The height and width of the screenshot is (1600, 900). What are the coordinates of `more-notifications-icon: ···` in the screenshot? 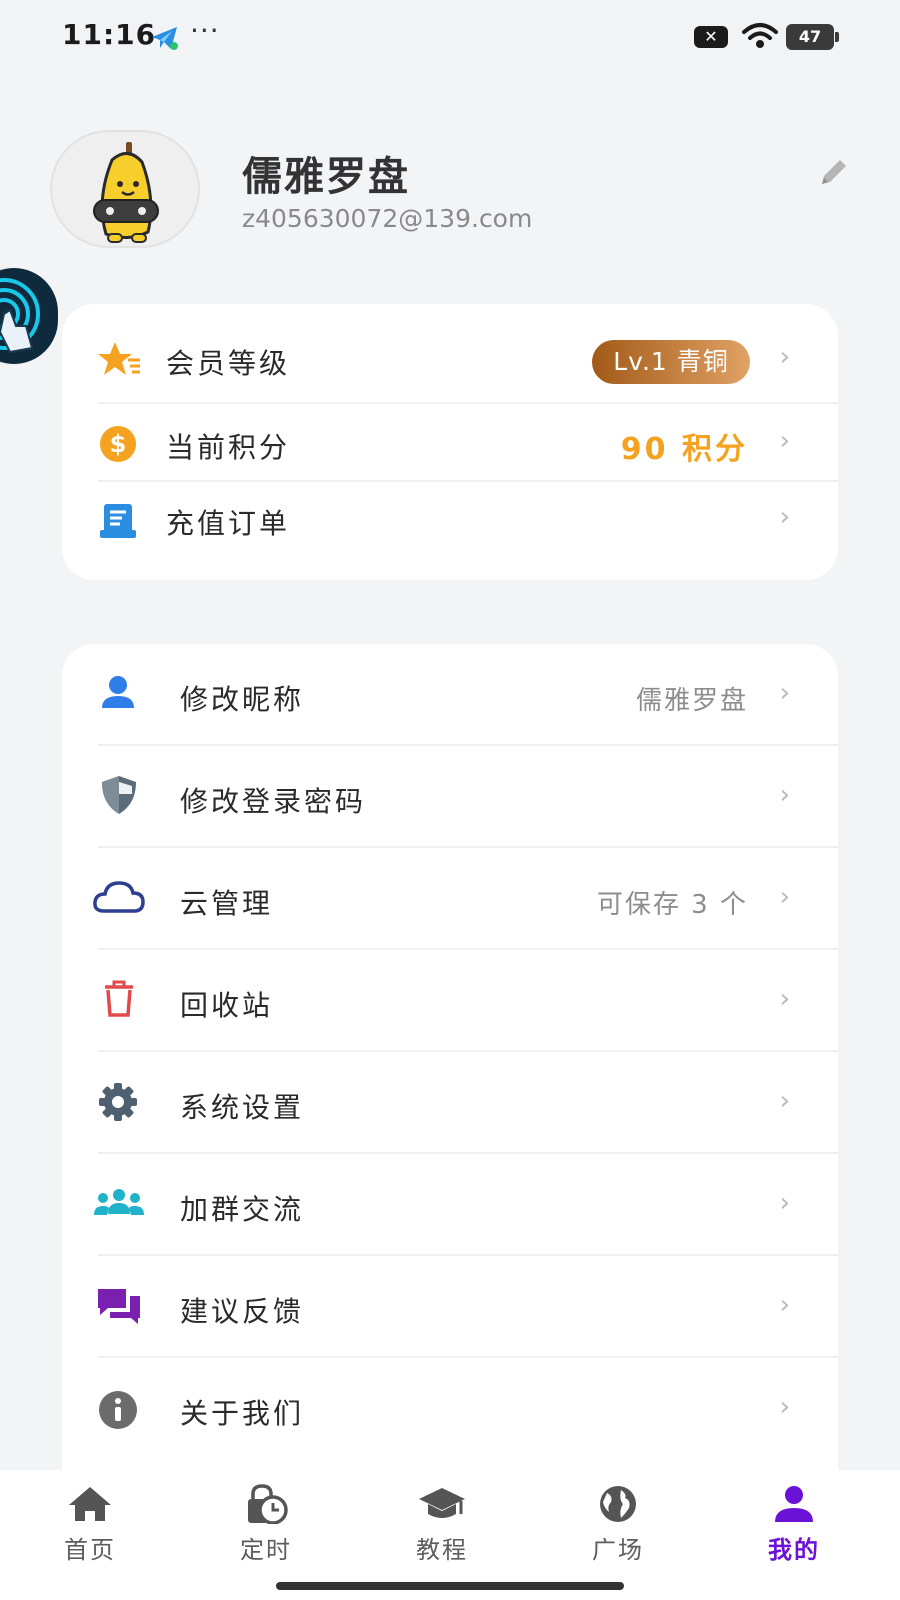 It's located at (205, 30).